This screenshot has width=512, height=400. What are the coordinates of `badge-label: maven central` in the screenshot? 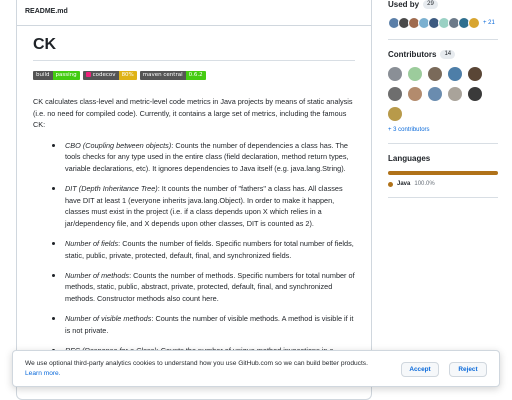 It's located at (162, 75).